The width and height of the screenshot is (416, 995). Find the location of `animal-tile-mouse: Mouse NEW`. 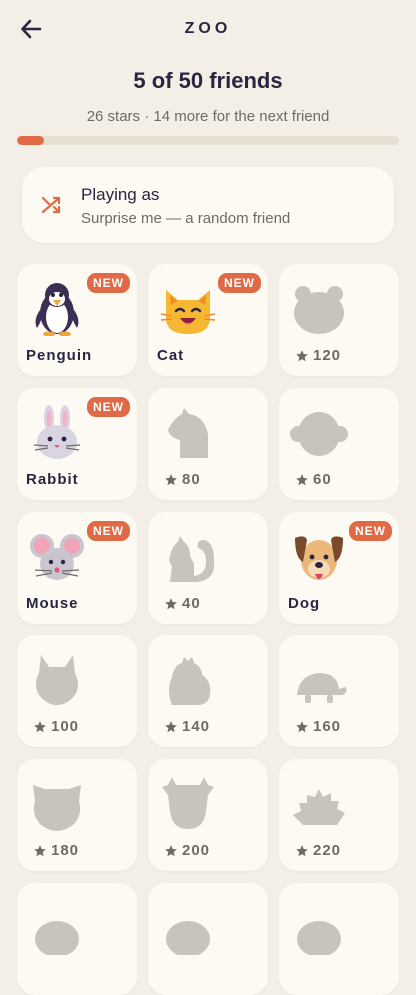

animal-tile-mouse: Mouse NEW is located at coordinates (77, 568).